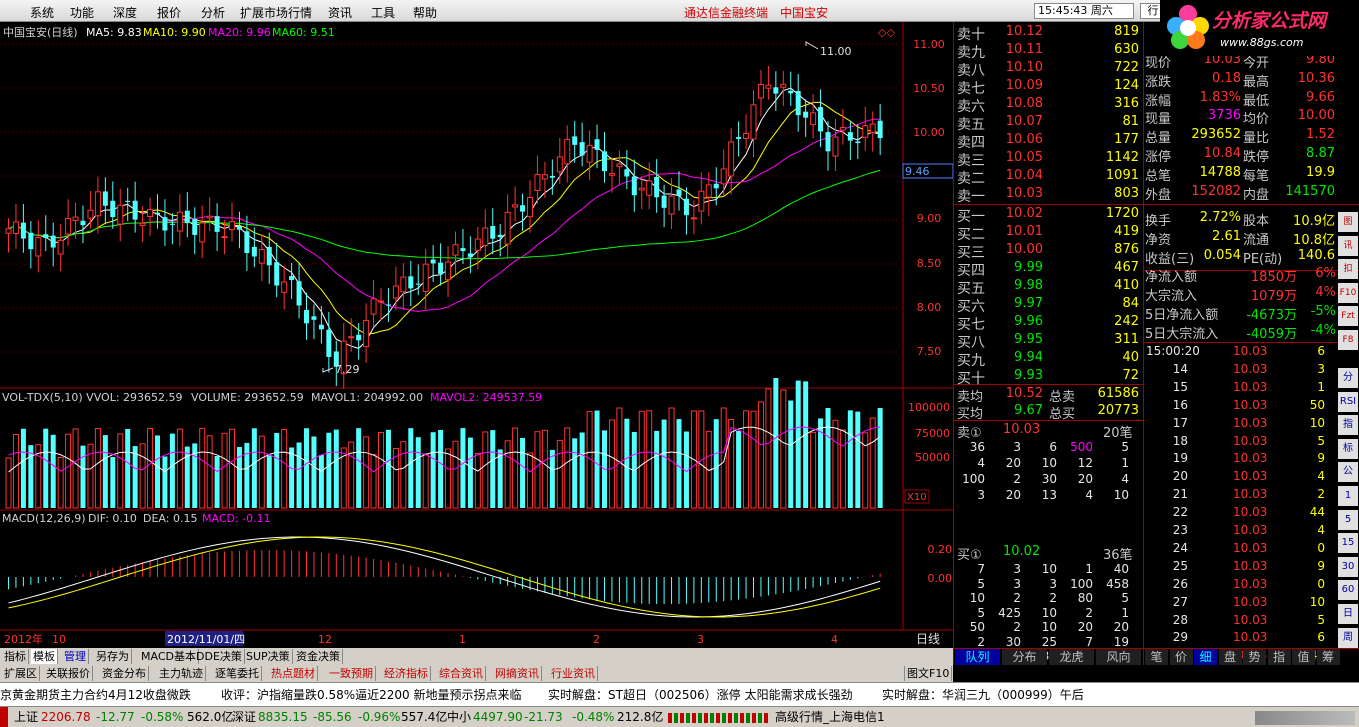  What do you see at coordinates (1279, 657) in the screenshot?
I see `tick-tab: 指` at bounding box center [1279, 657].